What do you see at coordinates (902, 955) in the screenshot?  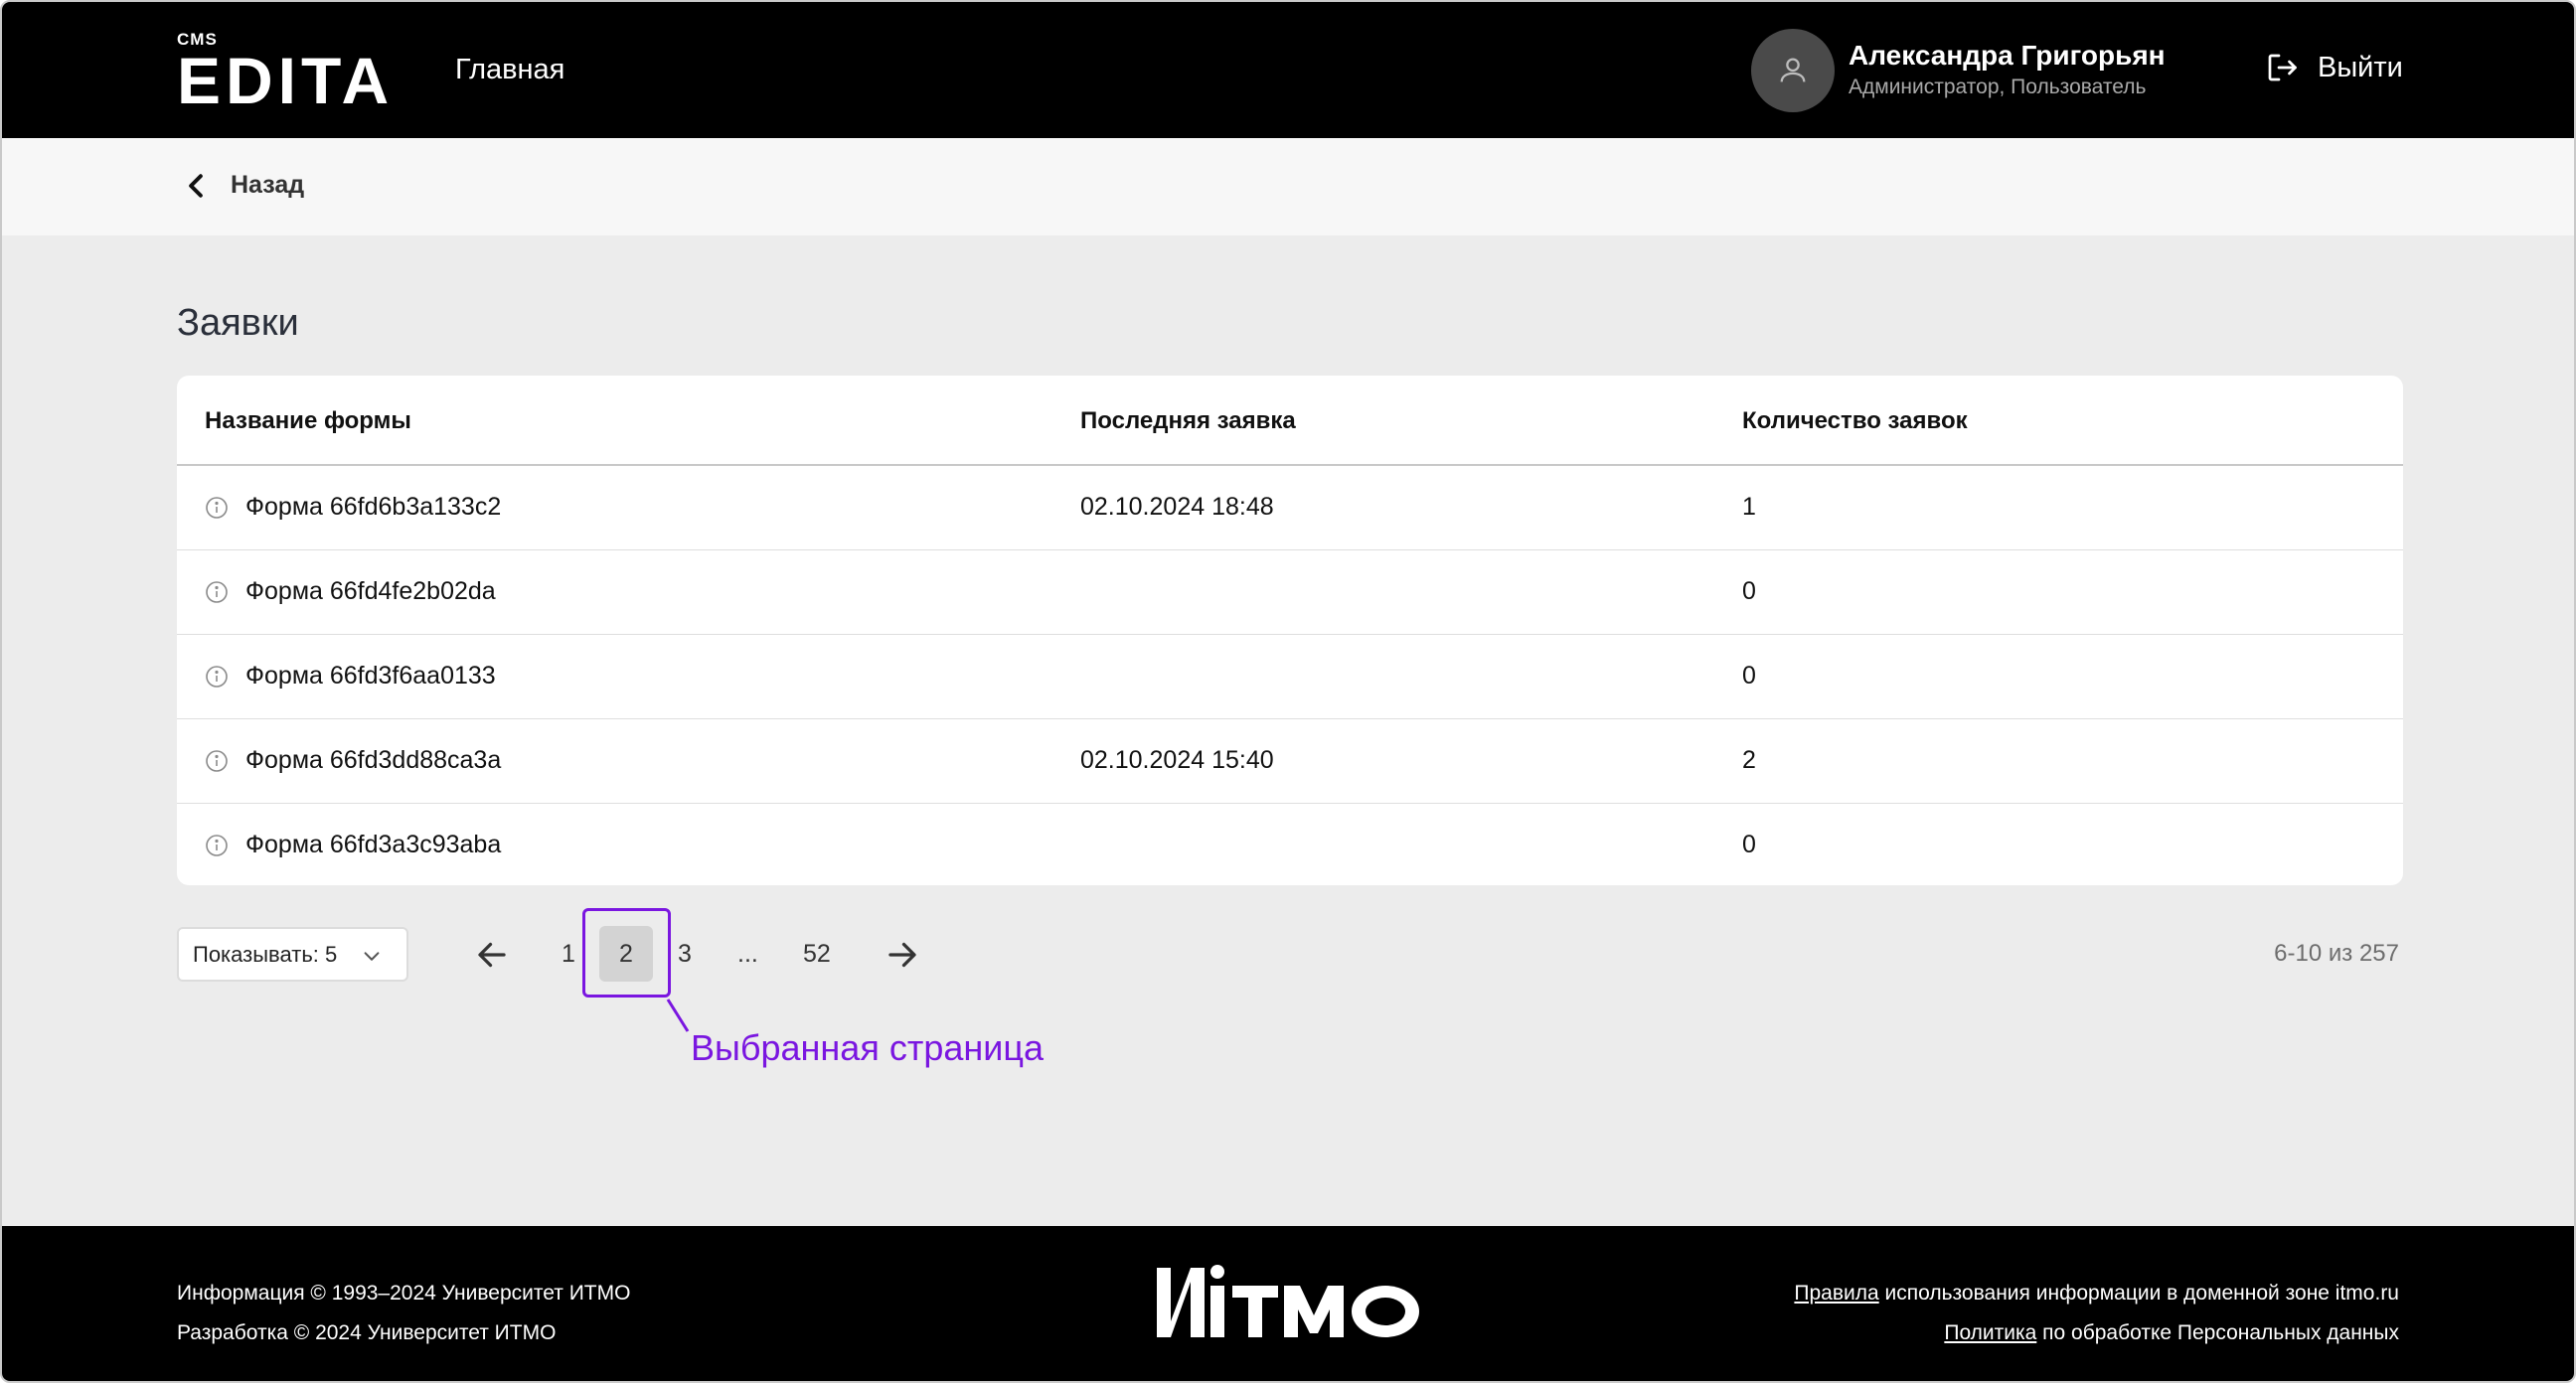 I see `next-page-arrow-icon` at bounding box center [902, 955].